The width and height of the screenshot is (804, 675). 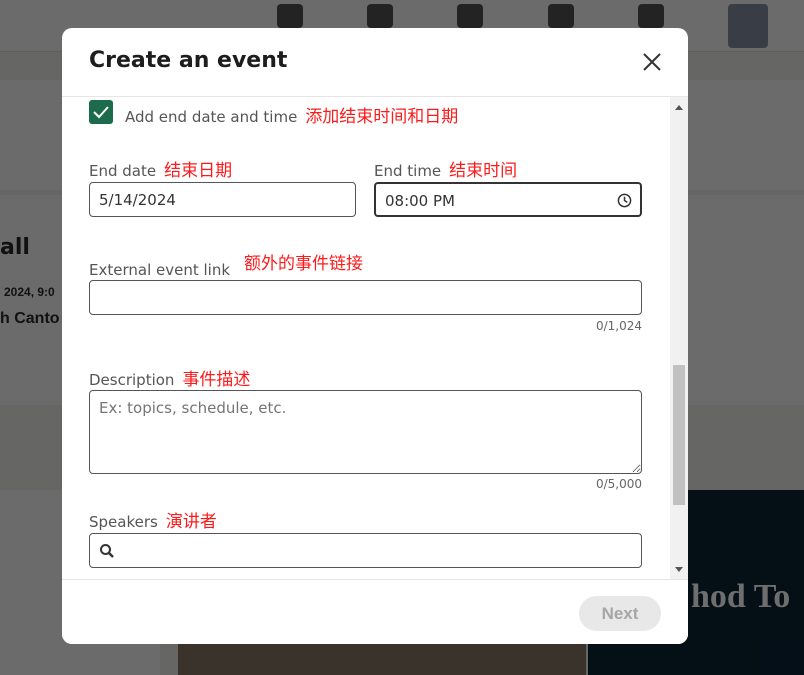 What do you see at coordinates (160, 168) in the screenshot?
I see `end-date-label: End date 结束日期` at bounding box center [160, 168].